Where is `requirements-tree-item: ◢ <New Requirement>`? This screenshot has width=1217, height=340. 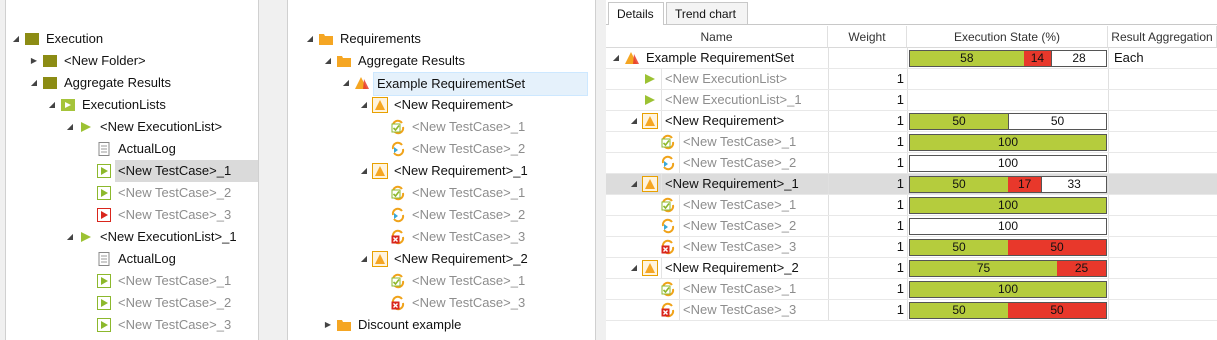 requirements-tree-item: ◢ <New Requirement> is located at coordinates (441, 105).